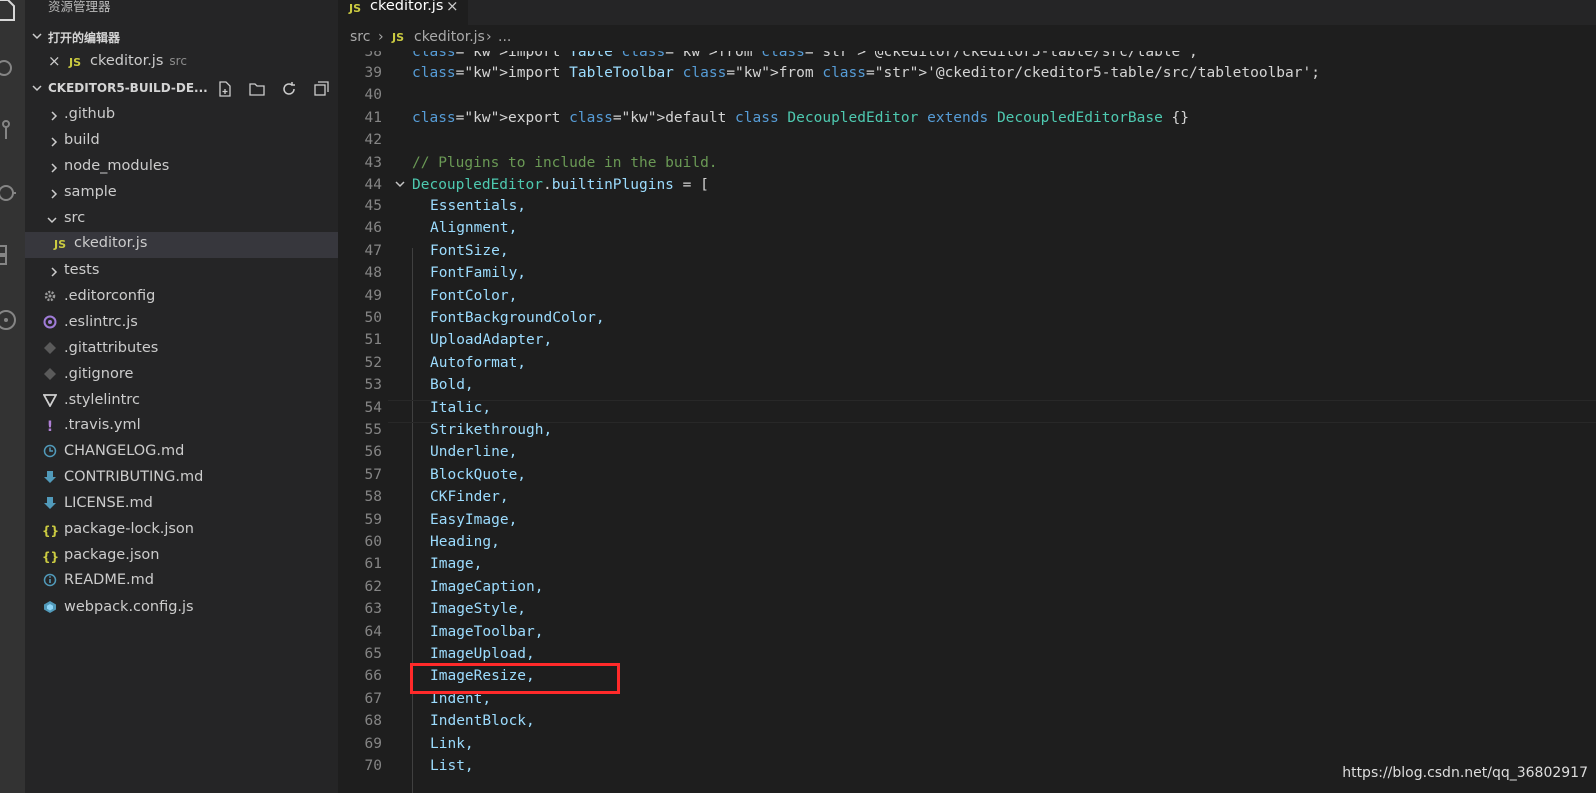 Image resolution: width=1596 pixels, height=793 pixels. What do you see at coordinates (491, 430) in the screenshot?
I see `plugin-name: Strikethrough,` at bounding box center [491, 430].